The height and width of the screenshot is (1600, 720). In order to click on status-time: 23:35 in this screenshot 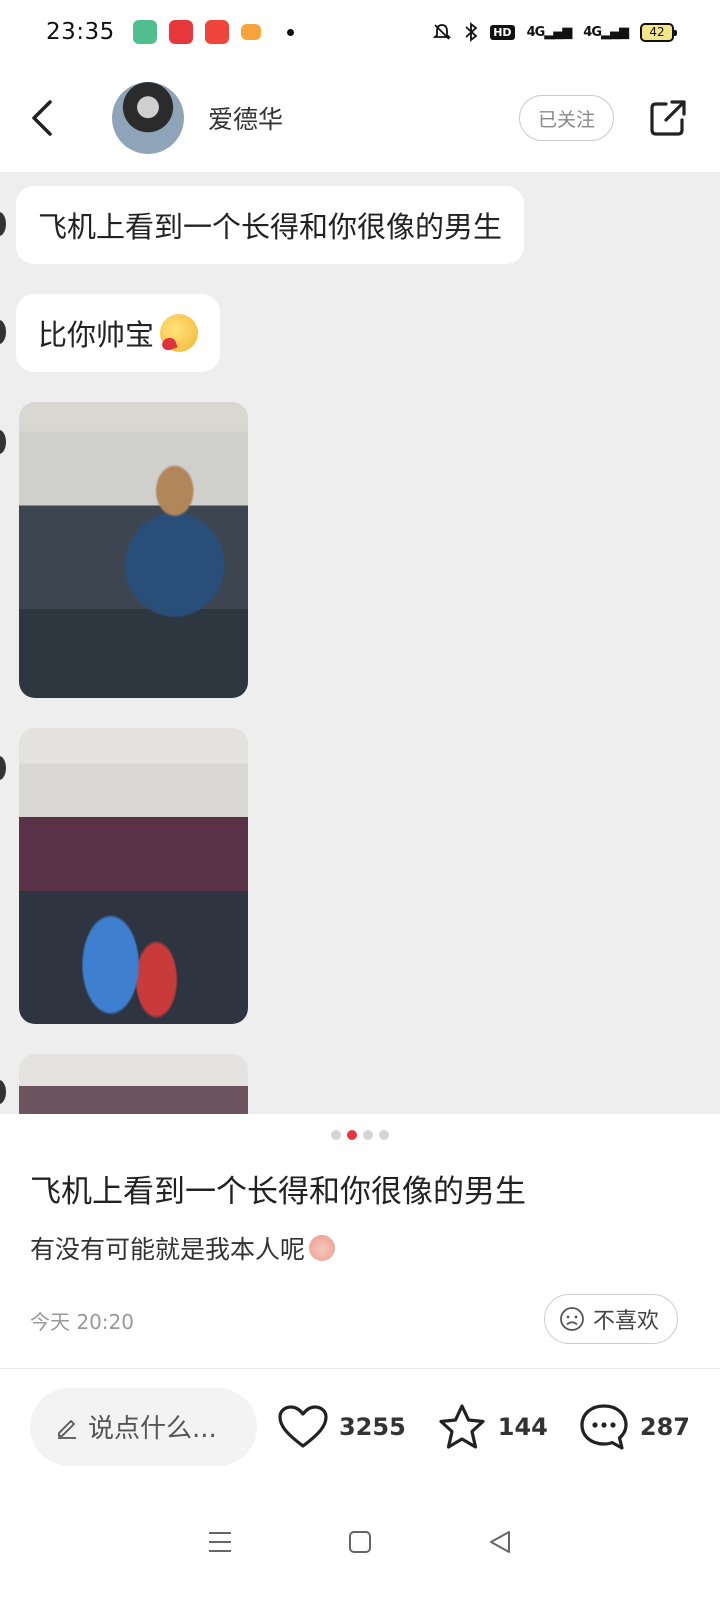, I will do `click(80, 32)`.